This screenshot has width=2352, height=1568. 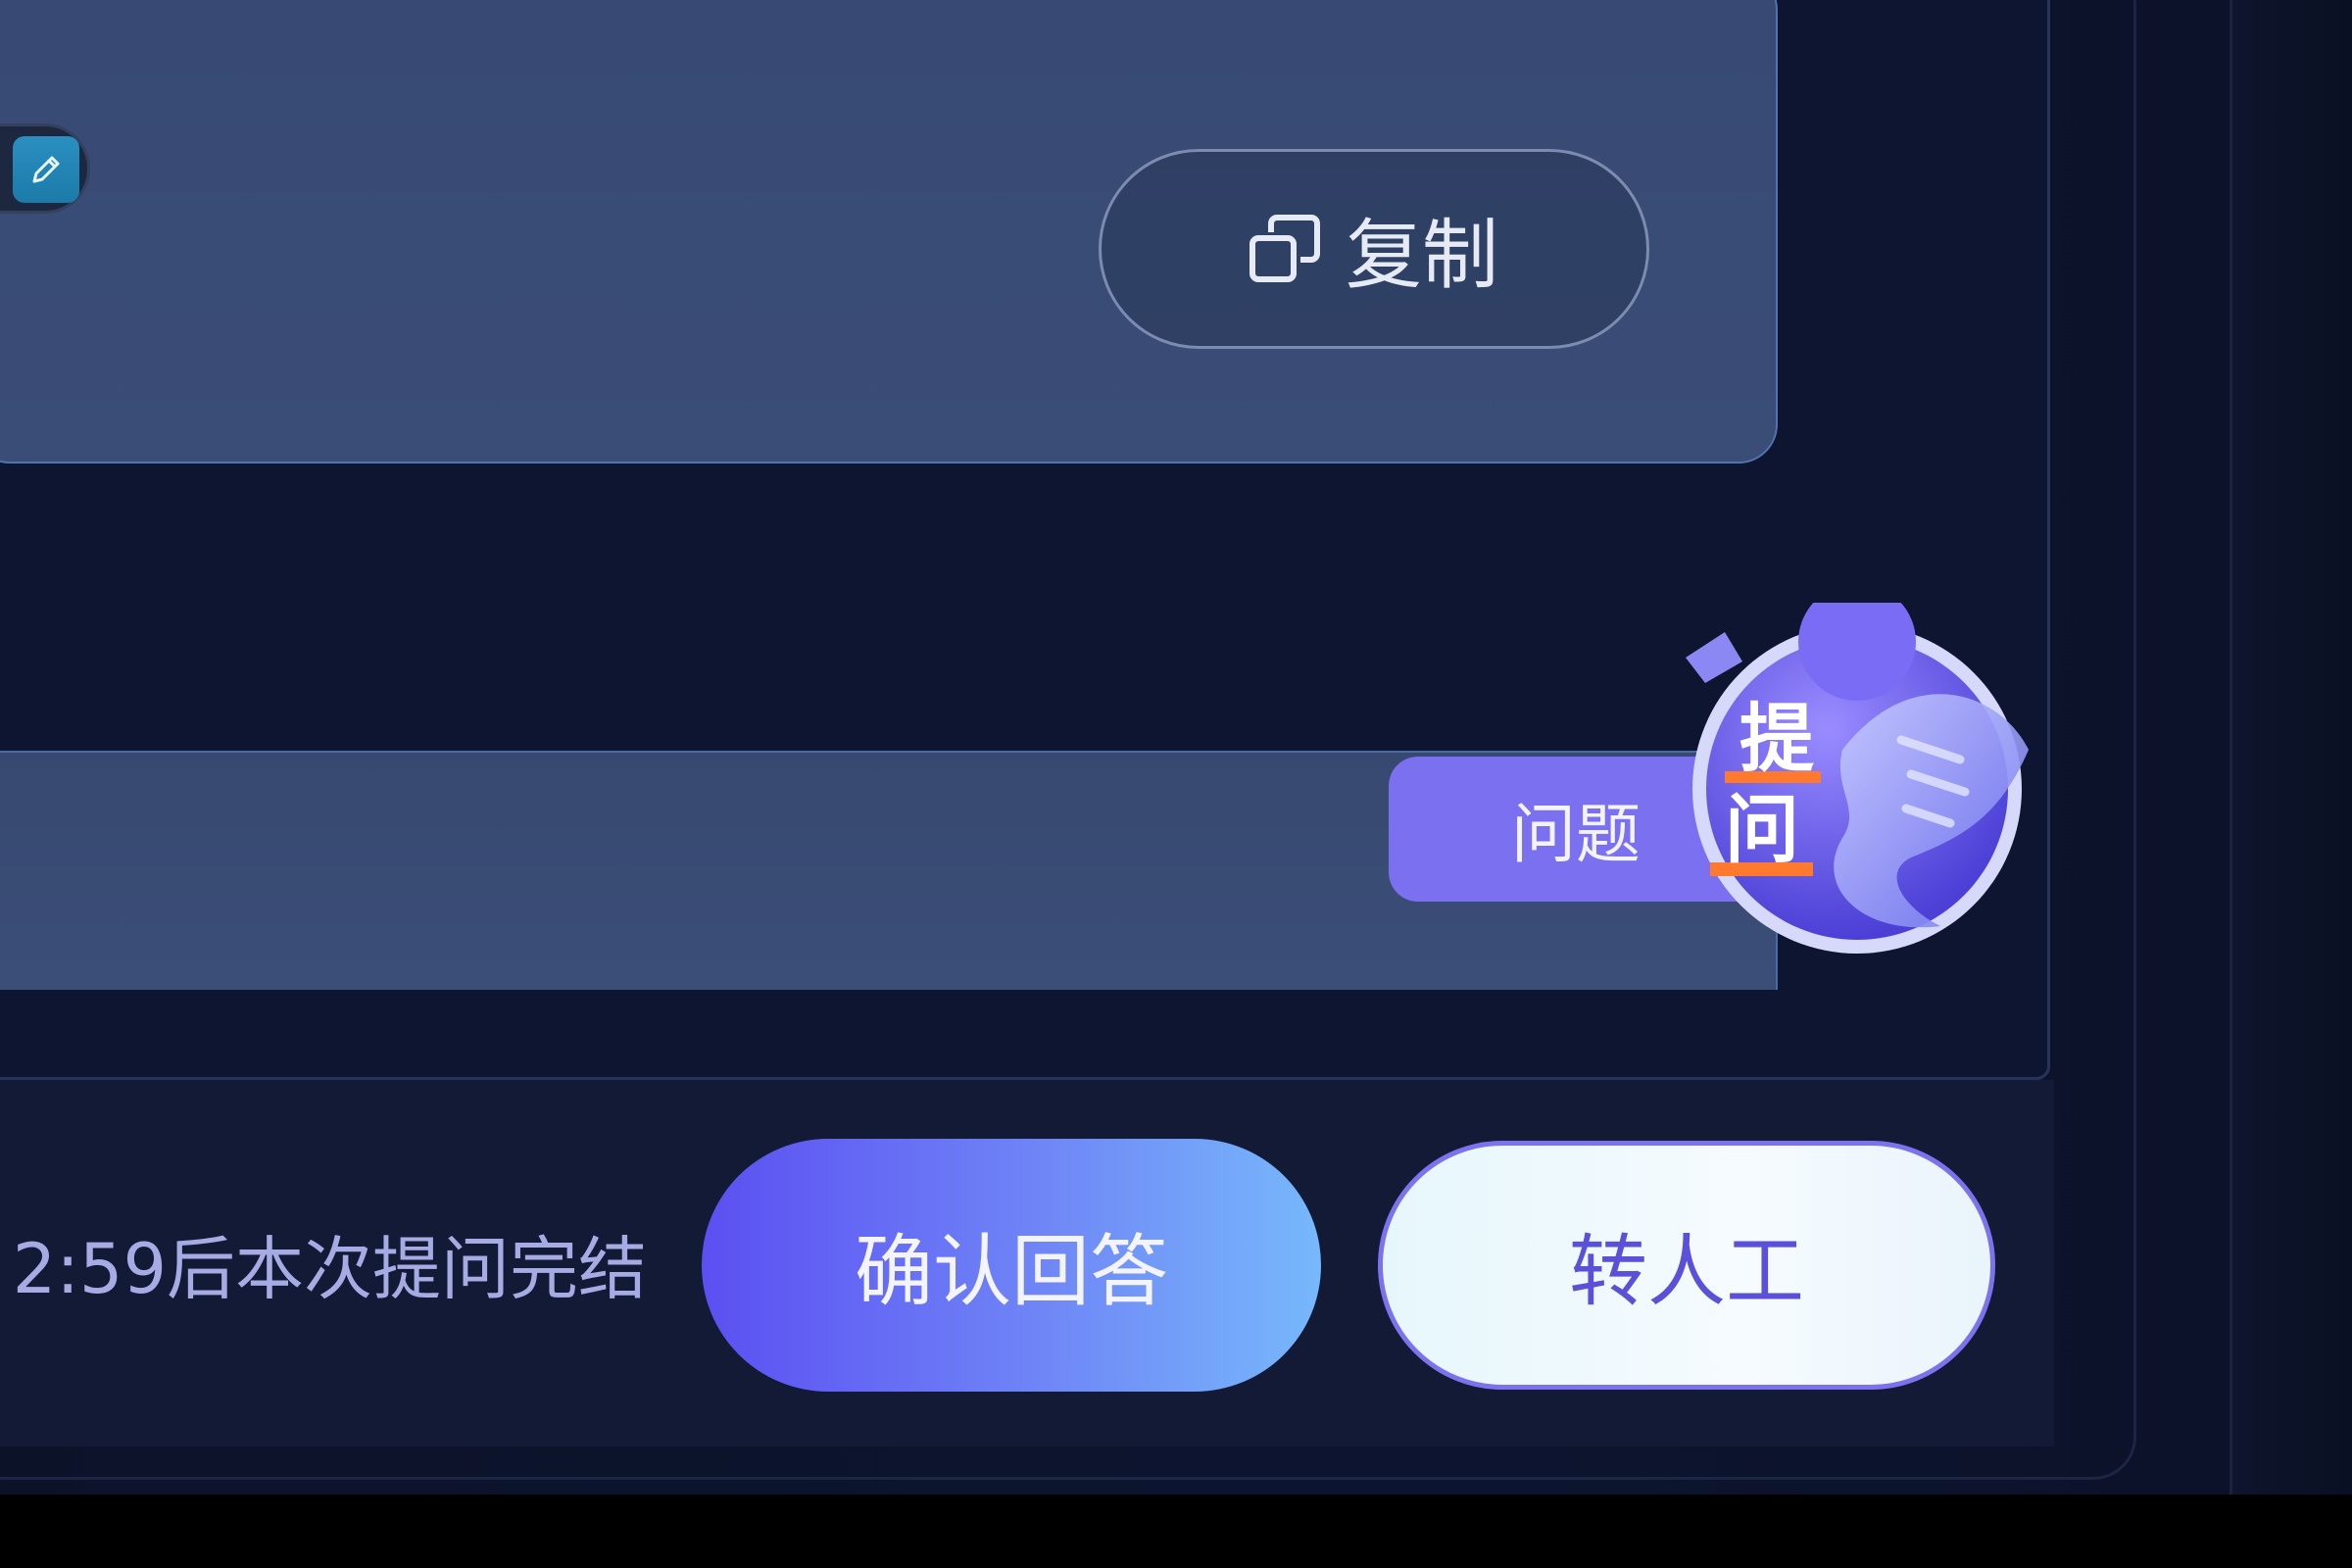 What do you see at coordinates (2291, 747) in the screenshot?
I see `right-rail` at bounding box center [2291, 747].